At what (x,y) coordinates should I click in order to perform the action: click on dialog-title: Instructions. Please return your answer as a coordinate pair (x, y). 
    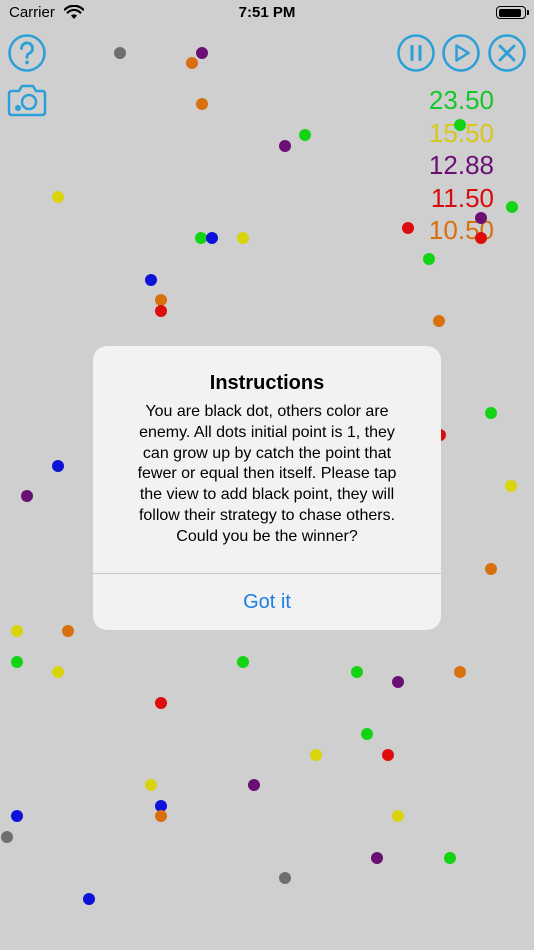
    Looking at the image, I should click on (267, 383).